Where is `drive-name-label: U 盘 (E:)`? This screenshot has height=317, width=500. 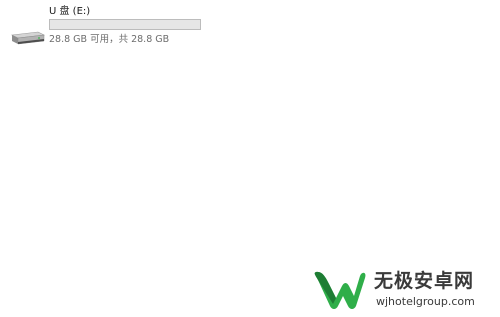
drive-name-label: U 盘 (E:) is located at coordinates (70, 11).